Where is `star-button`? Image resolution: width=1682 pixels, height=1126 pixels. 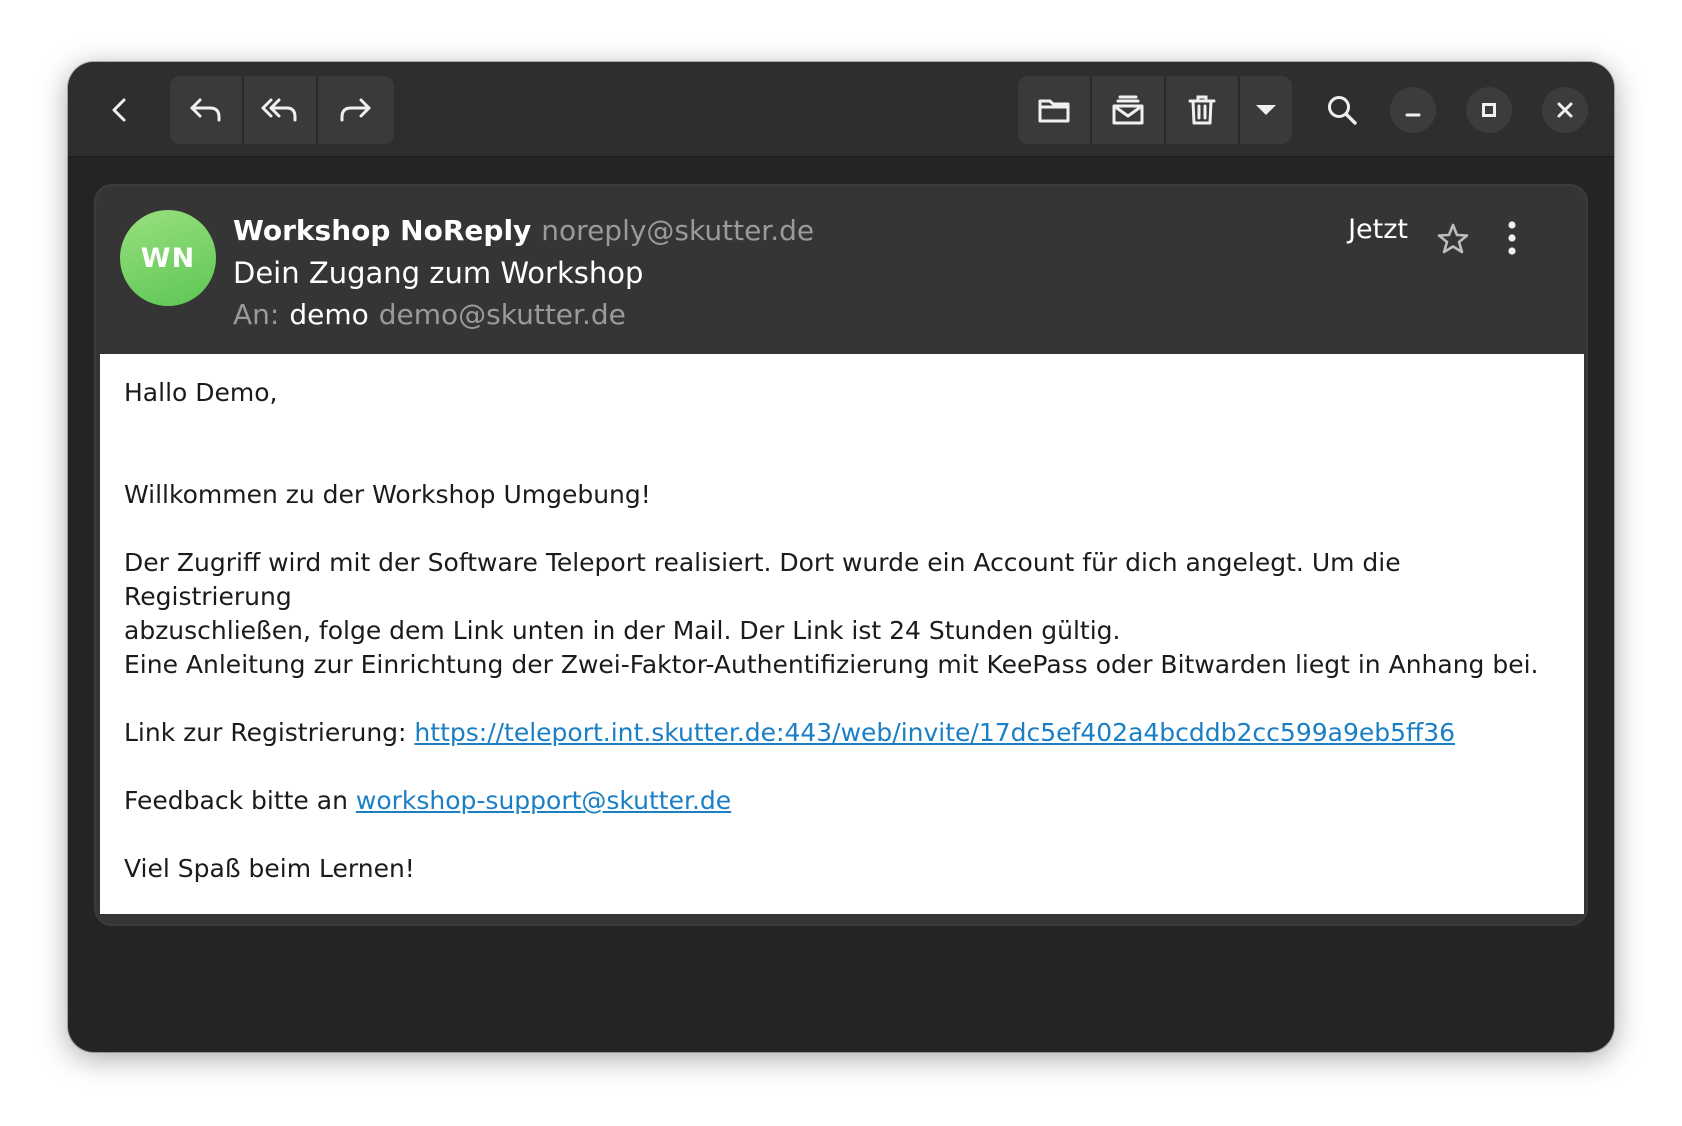 star-button is located at coordinates (1453, 241).